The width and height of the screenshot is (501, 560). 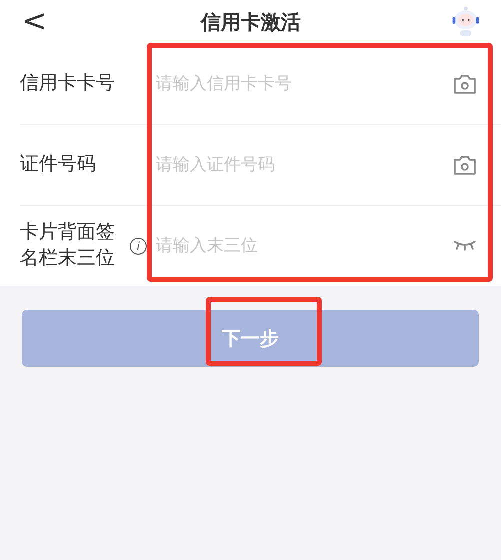 I want to click on input-field: 请输入末三位, so click(x=304, y=246).